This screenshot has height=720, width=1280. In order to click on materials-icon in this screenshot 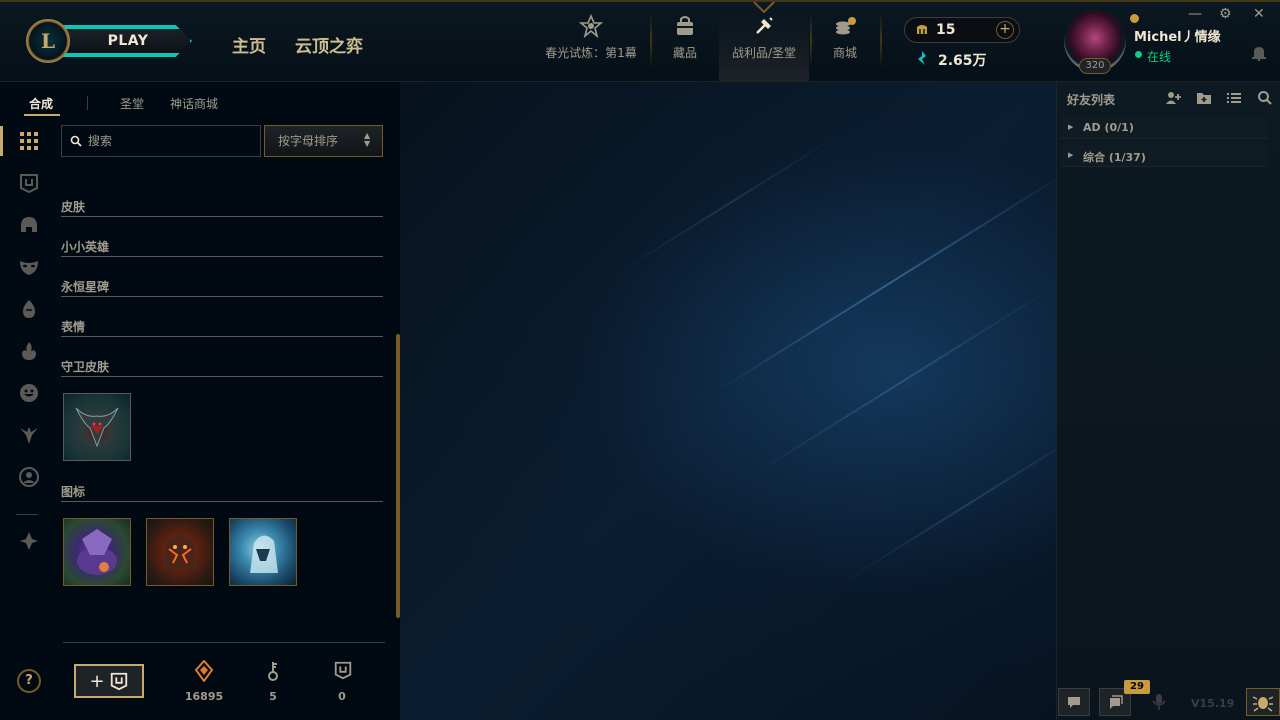, I will do `click(29, 541)`.